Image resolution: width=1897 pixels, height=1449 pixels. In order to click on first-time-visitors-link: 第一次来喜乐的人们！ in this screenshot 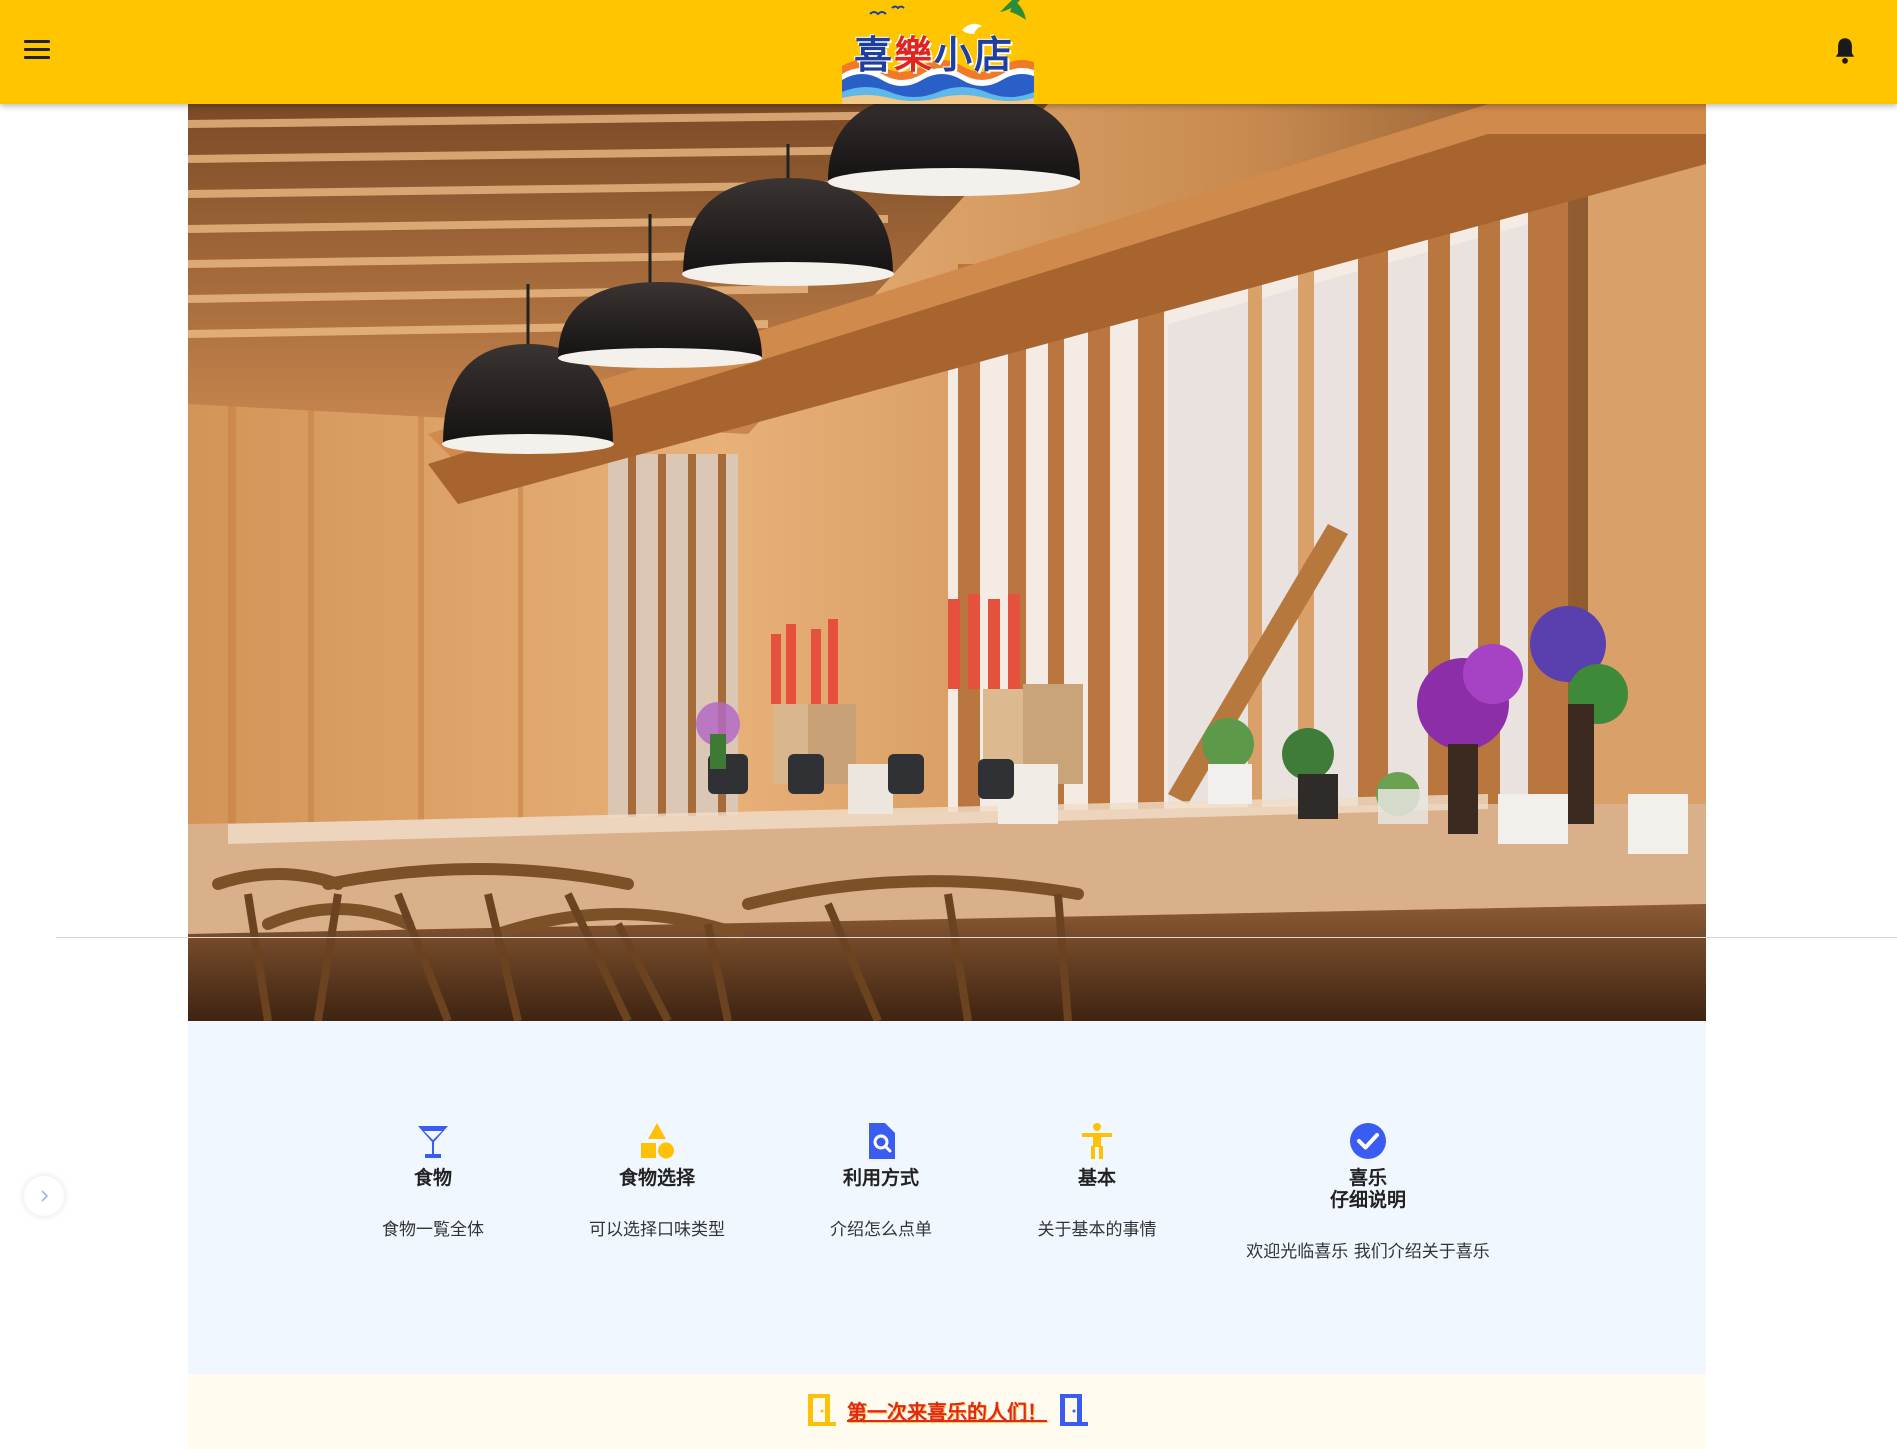, I will do `click(947, 1410)`.